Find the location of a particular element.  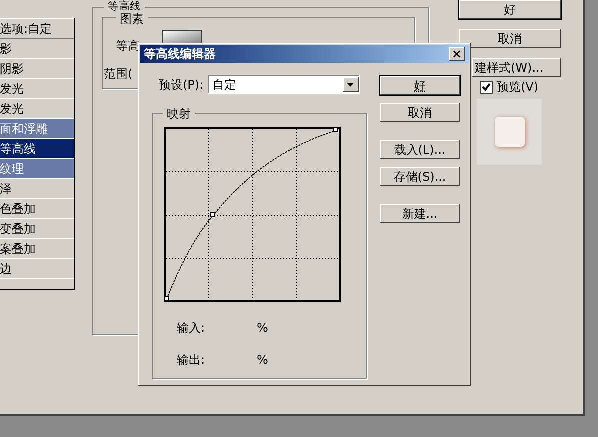

preview-swatch is located at coordinates (509, 132).